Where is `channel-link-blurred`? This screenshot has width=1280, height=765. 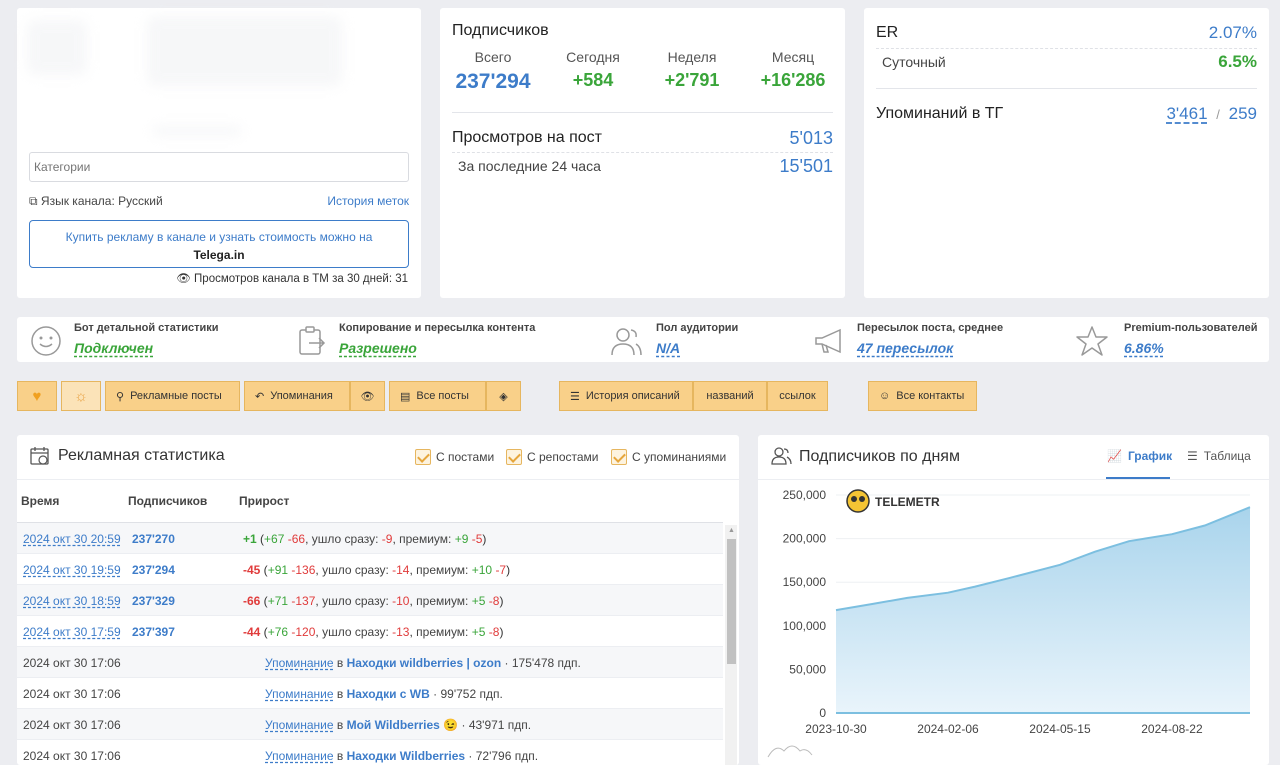
channel-link-blurred is located at coordinates (197, 131).